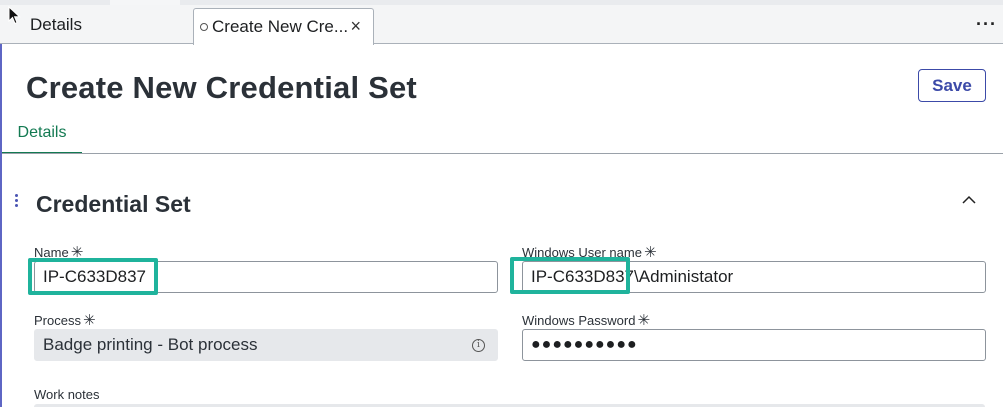  I want to click on drag-handle-icon, so click(17, 201).